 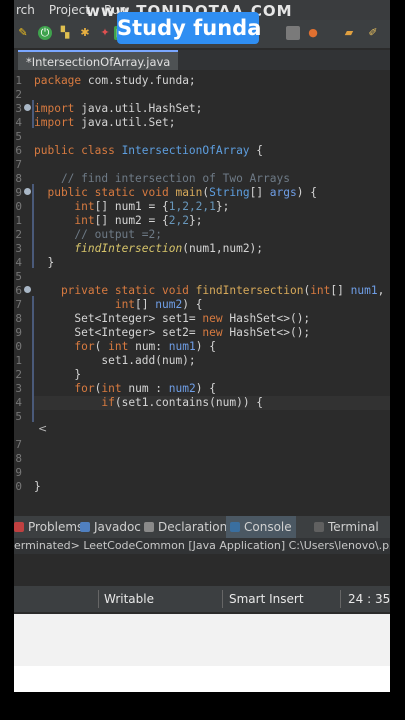 What do you see at coordinates (25, 10) in the screenshot?
I see `menu-search: rch` at bounding box center [25, 10].